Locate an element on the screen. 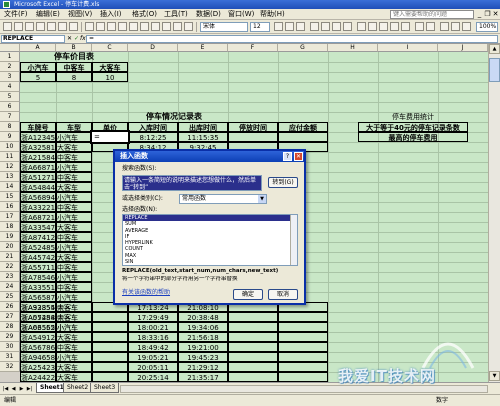 This screenshot has width=500, height=406. chart-wizard-icon is located at coordinates (188, 26).